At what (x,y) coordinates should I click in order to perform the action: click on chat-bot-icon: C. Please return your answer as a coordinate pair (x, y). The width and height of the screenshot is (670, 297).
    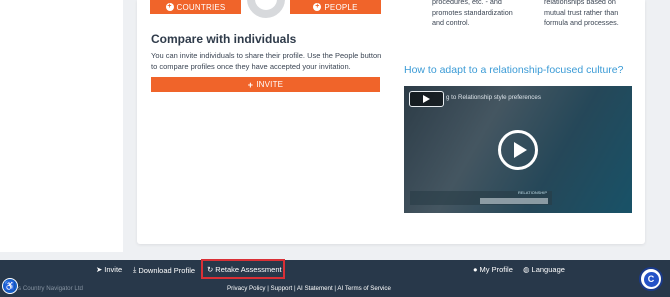
    Looking at the image, I should click on (651, 279).